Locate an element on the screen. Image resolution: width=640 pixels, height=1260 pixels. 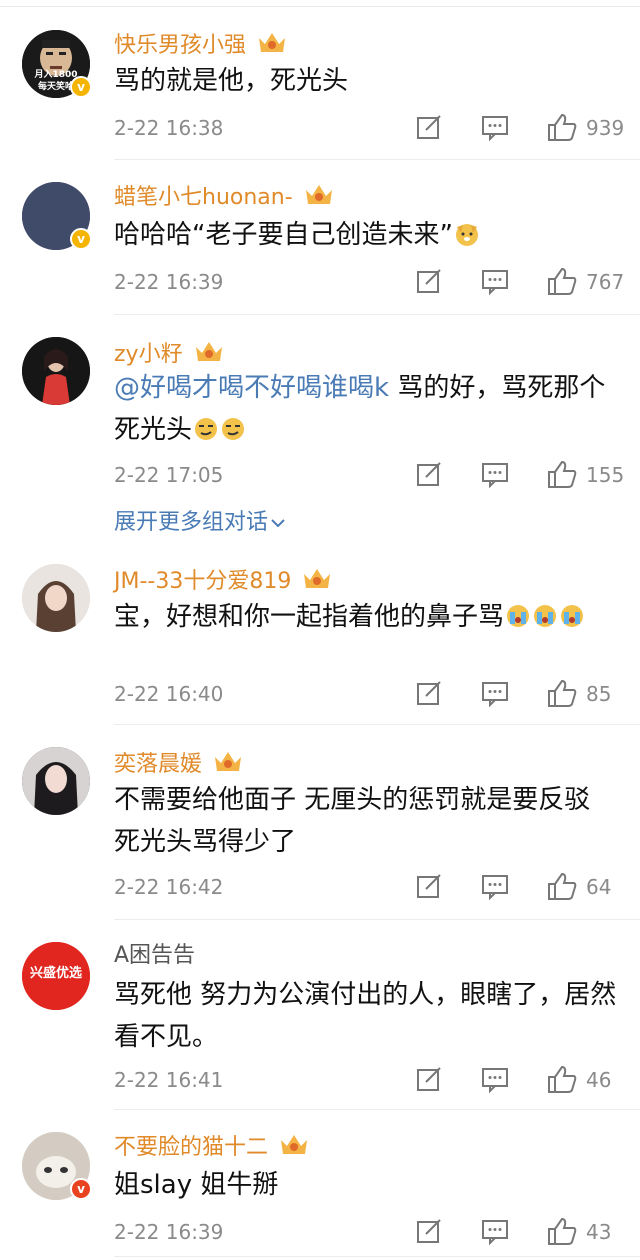
comment-meta: 2-22 16:41 46 is located at coordinates (367, 1080).